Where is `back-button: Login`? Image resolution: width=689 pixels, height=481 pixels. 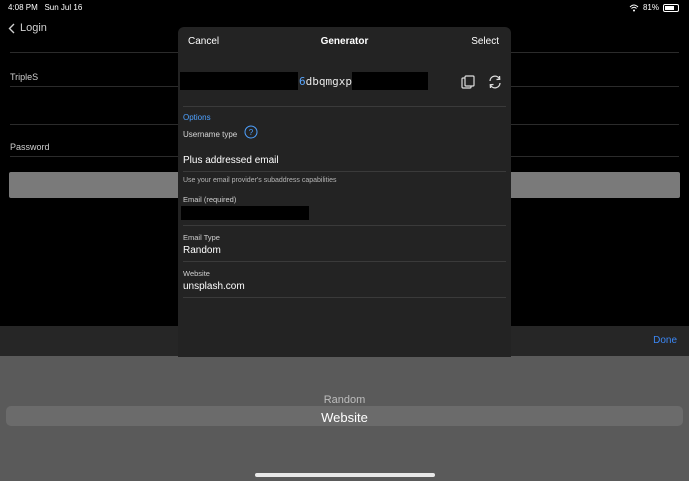 back-button: Login is located at coordinates (27, 28).